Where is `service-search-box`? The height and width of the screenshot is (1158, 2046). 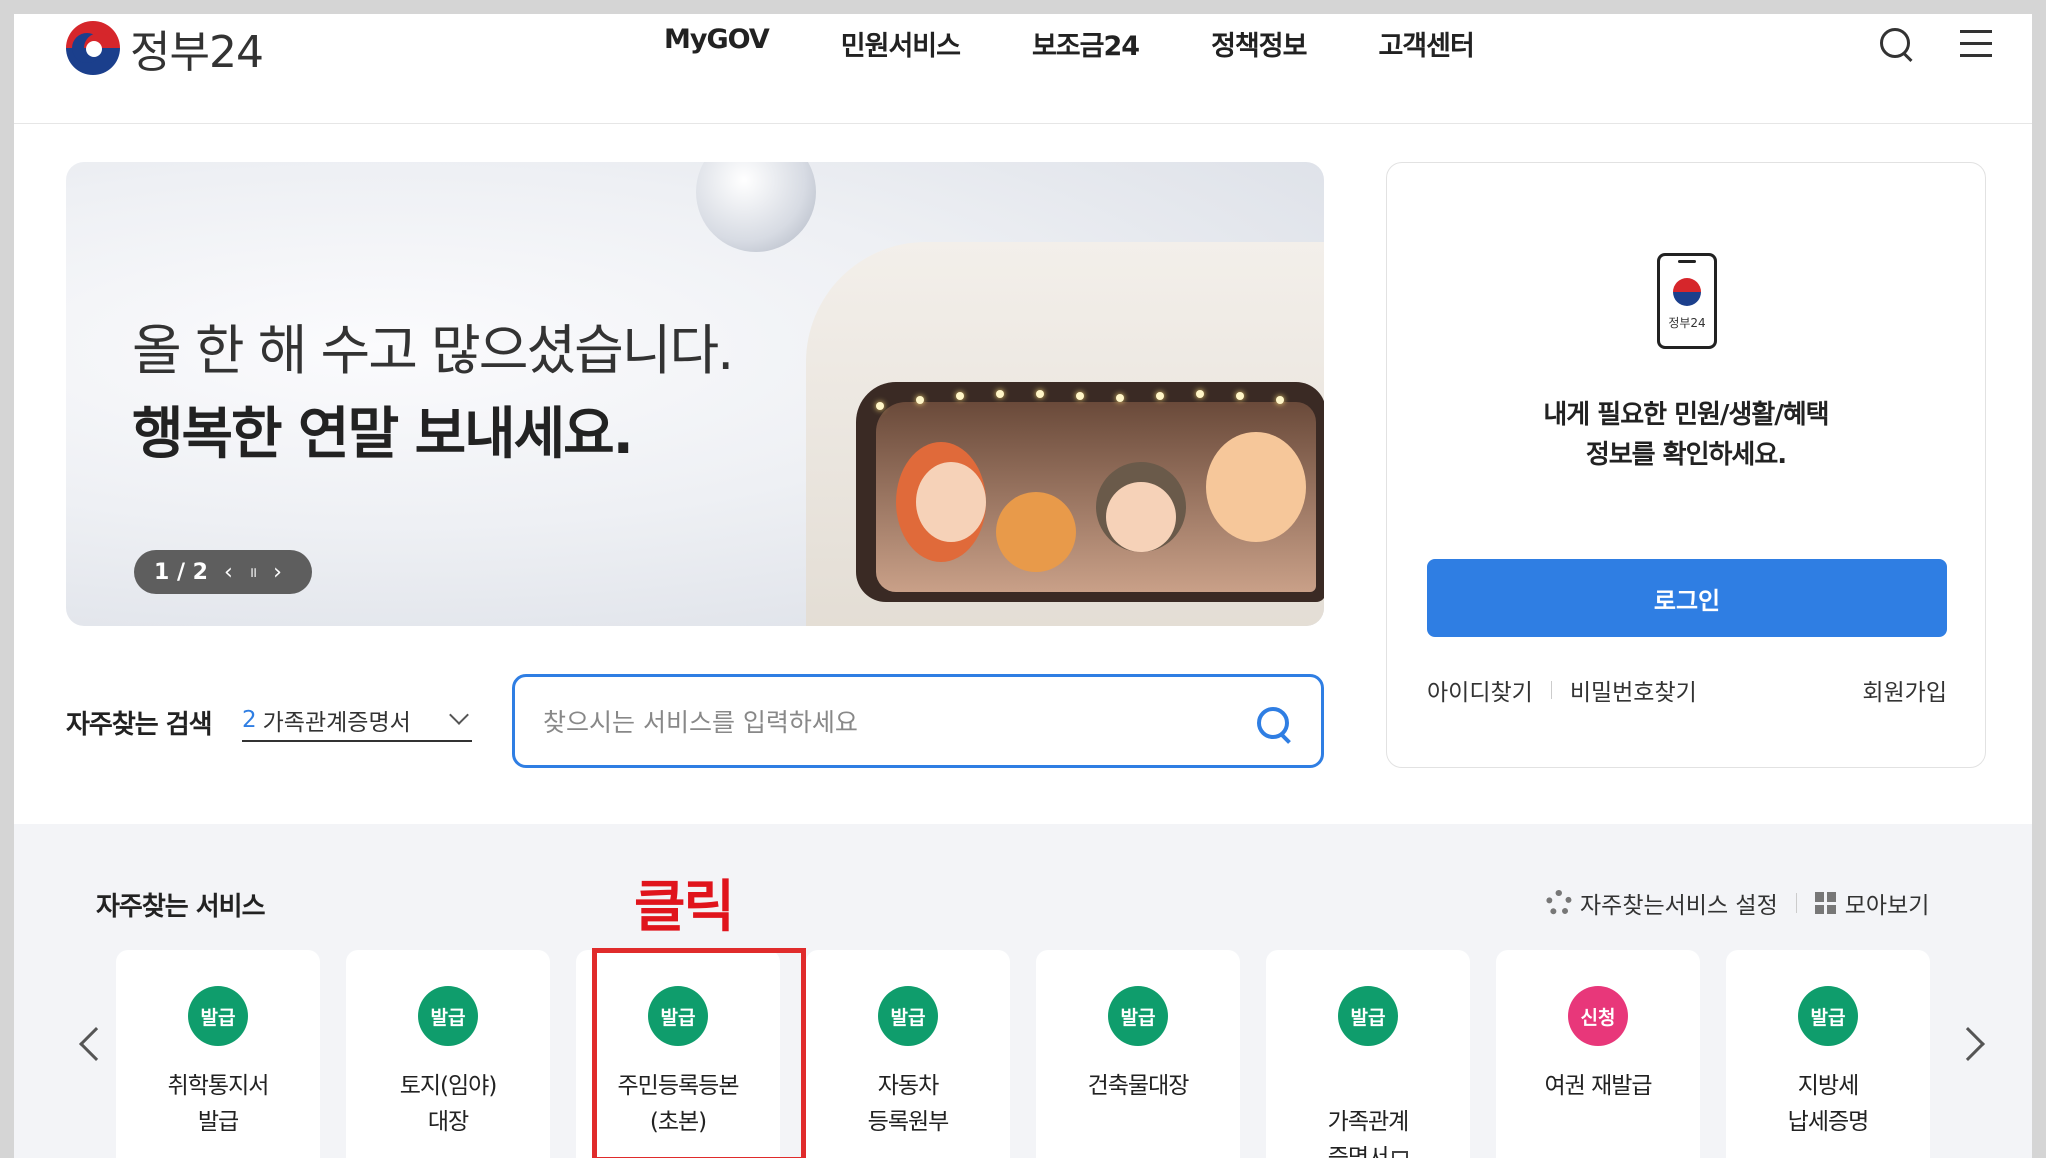 service-search-box is located at coordinates (918, 721).